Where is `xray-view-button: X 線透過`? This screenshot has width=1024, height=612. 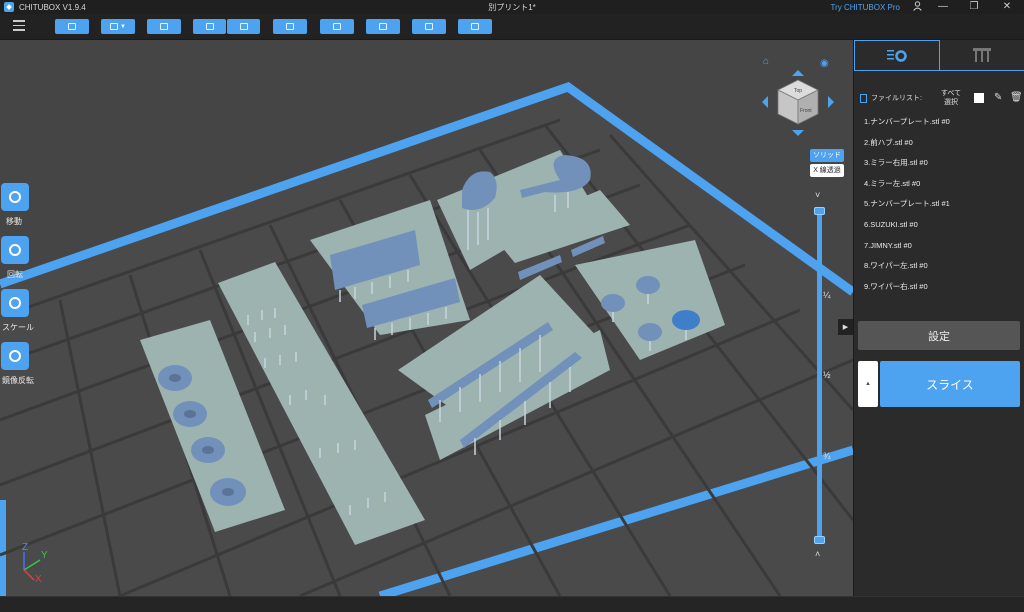
xray-view-button: X 線透過 is located at coordinates (827, 170).